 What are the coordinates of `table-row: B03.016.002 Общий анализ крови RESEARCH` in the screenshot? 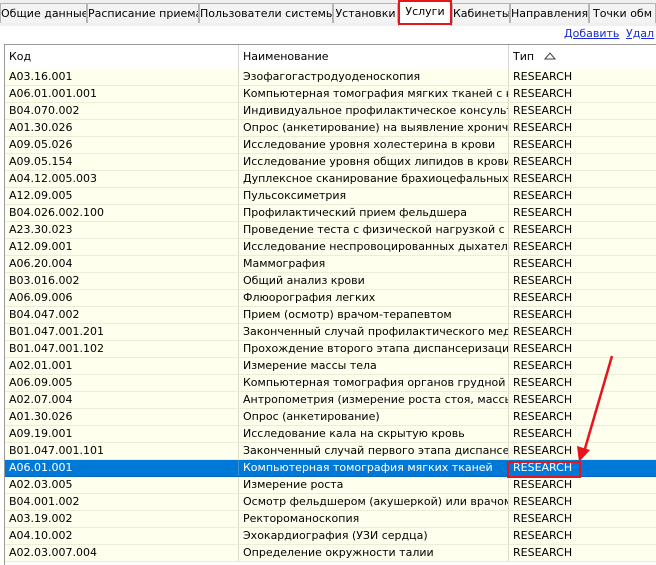 It's located at (330, 281).